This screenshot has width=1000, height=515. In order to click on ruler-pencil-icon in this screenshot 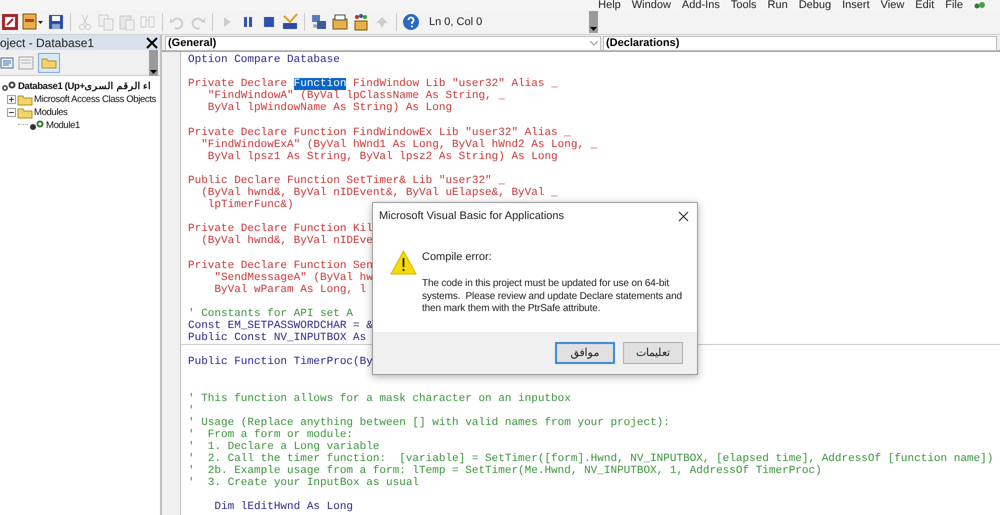, I will do `click(290, 22)`.